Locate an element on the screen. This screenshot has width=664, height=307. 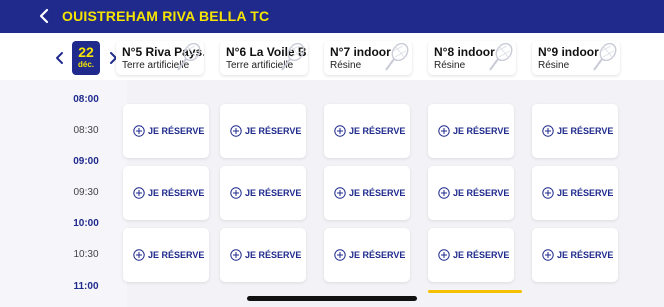
booked-slot-indicator is located at coordinates (475, 291).